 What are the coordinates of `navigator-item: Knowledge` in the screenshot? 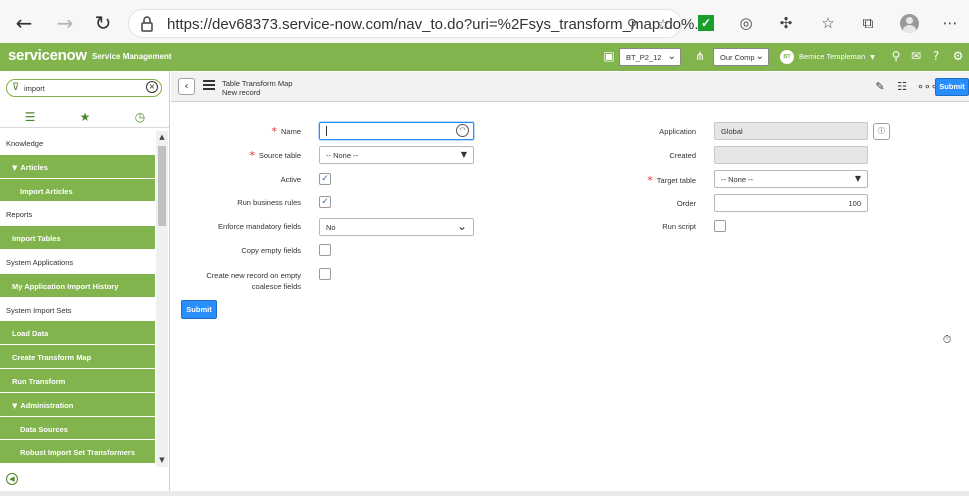 It's located at (77, 143).